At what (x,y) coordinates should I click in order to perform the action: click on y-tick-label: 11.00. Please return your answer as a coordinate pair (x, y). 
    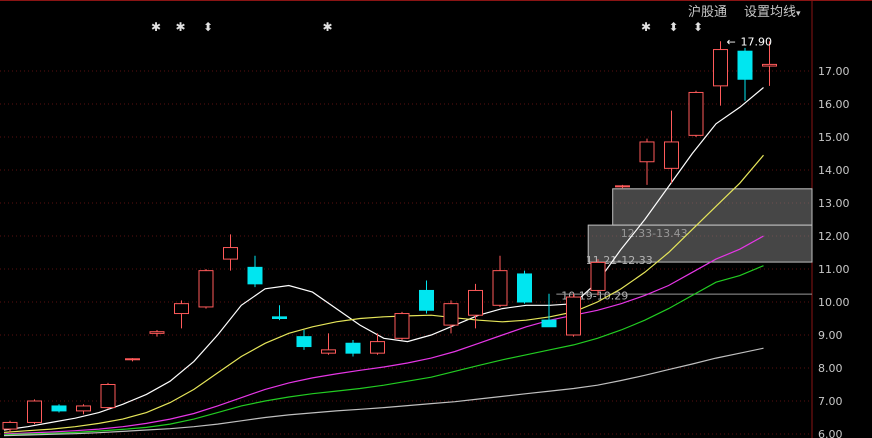
    Looking at the image, I should click on (834, 269).